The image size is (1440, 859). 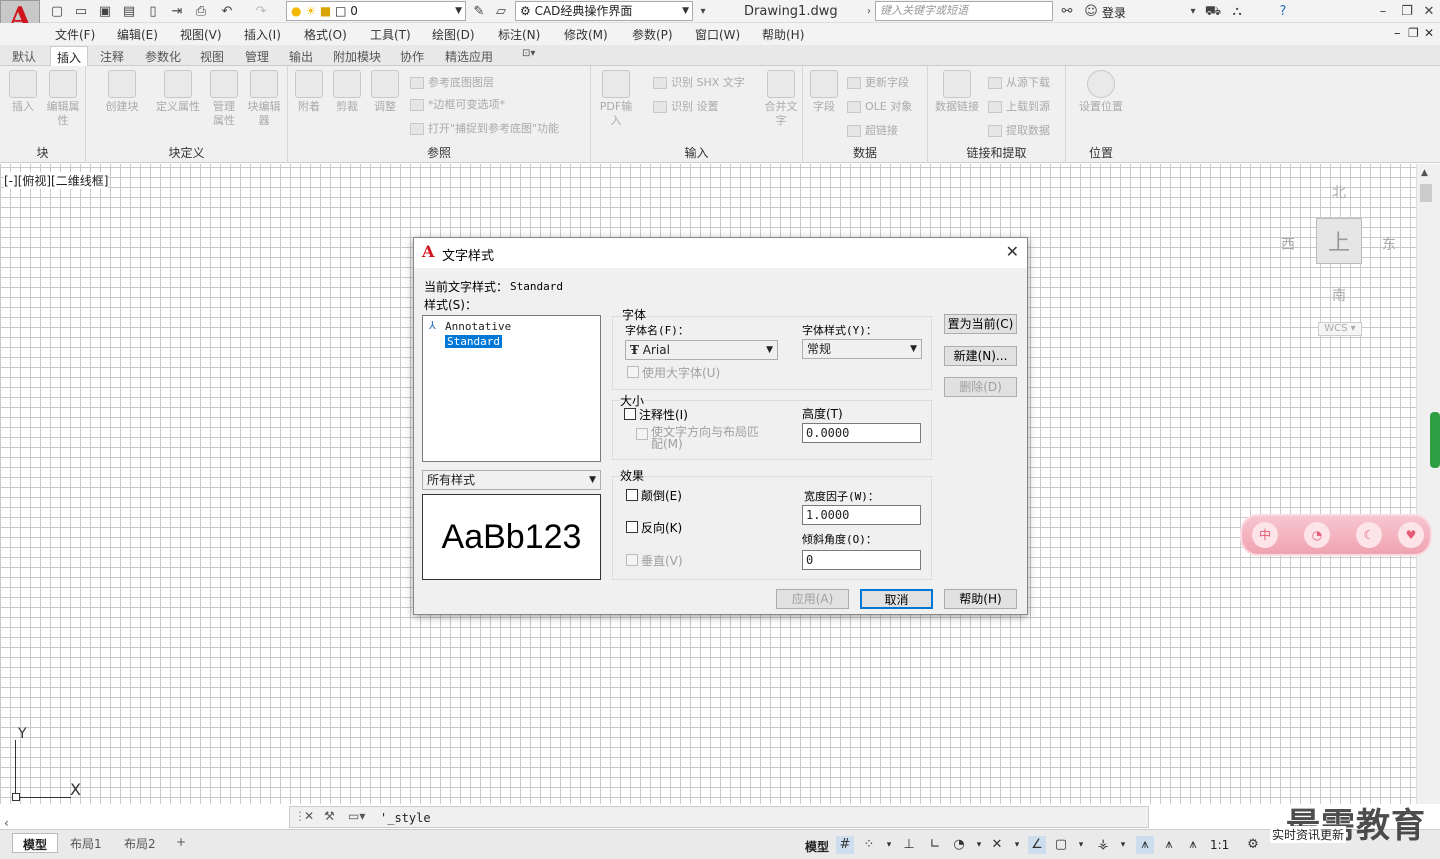 What do you see at coordinates (357, 56) in the screenshot?
I see `tab-addins: 附加模块` at bounding box center [357, 56].